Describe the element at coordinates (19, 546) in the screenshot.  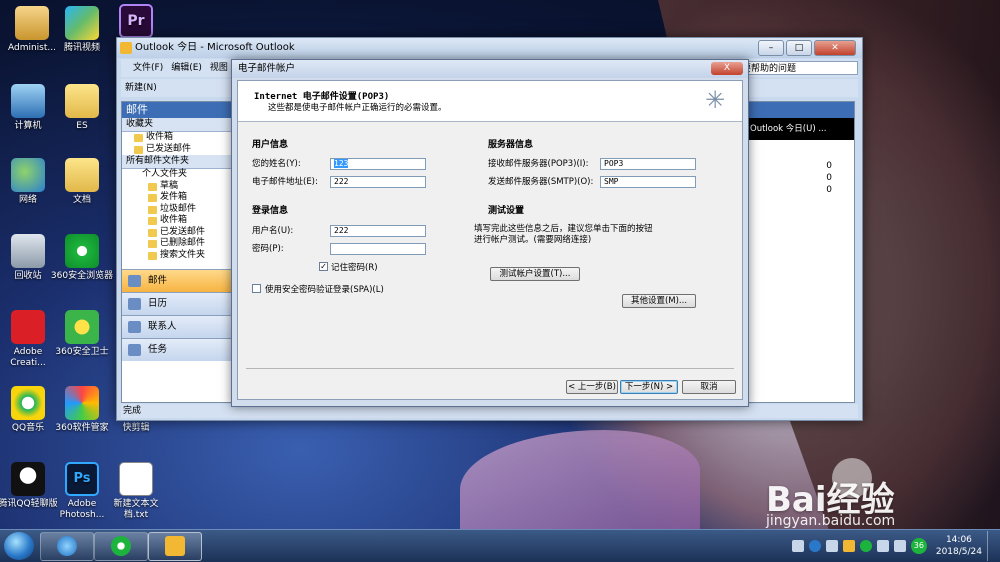
I see `start-button` at that location.